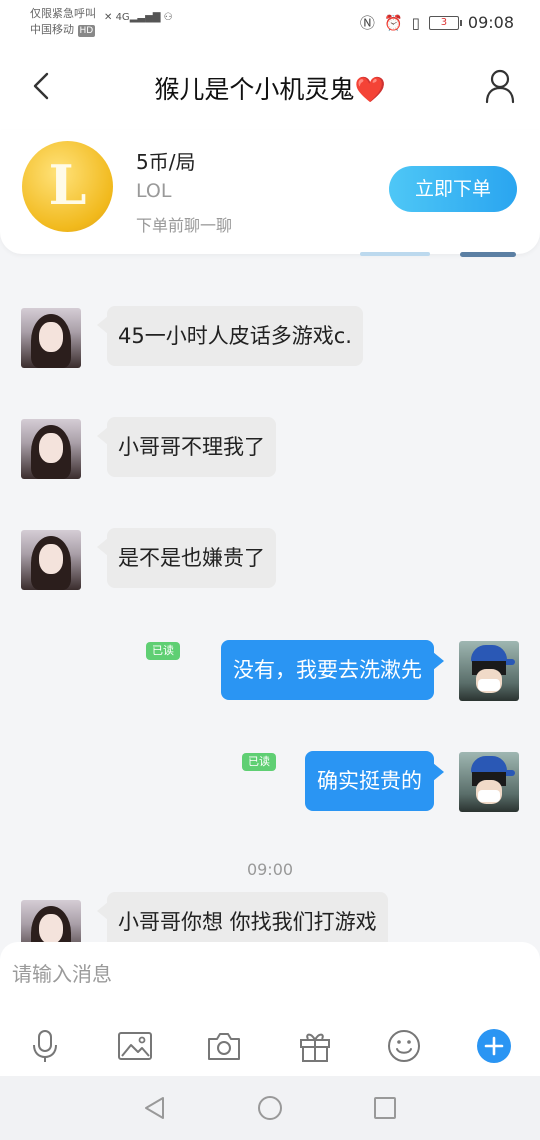  I want to click on nav-recents-icon, so click(385, 1108).